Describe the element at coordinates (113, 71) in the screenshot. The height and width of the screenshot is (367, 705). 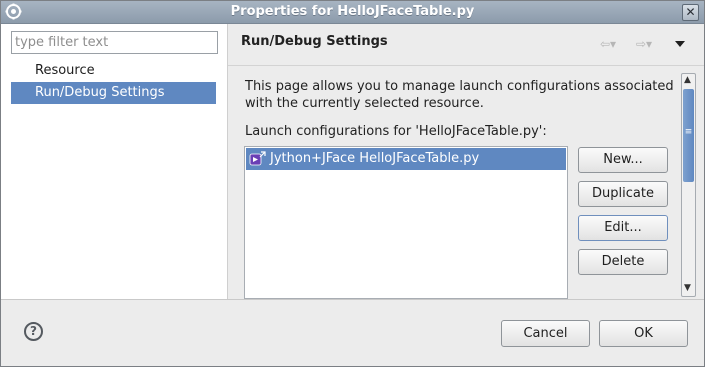
I see `nav-item-resource: Resource` at that location.